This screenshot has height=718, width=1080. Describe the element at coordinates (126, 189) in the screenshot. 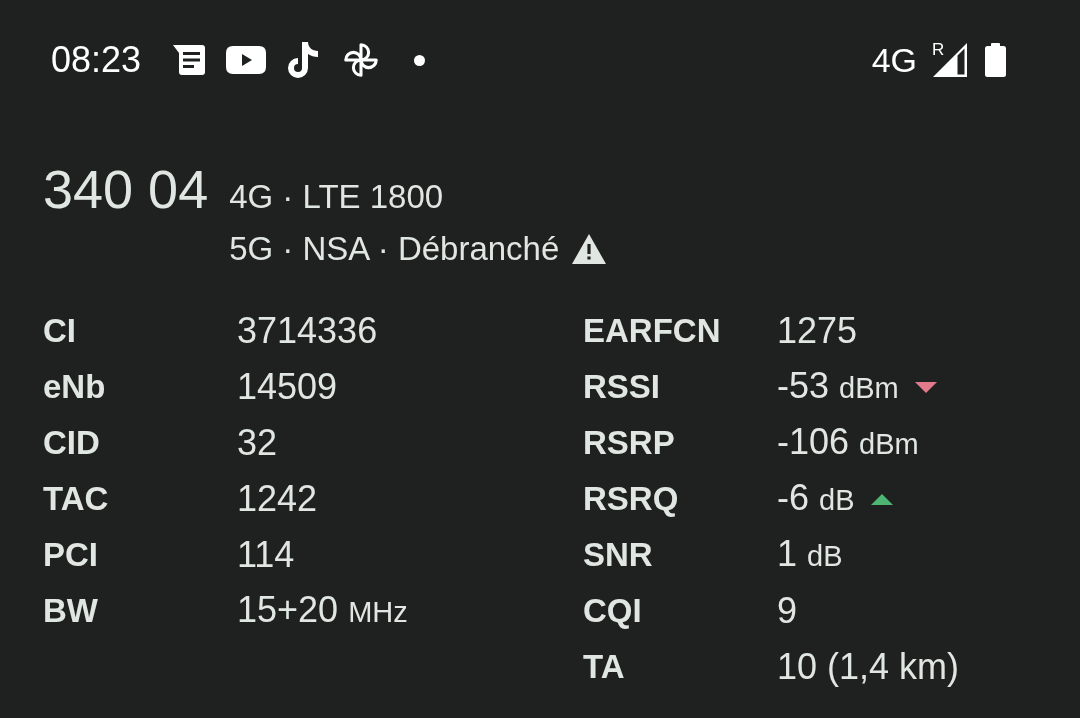

I see `operator-code: 340 04` at that location.